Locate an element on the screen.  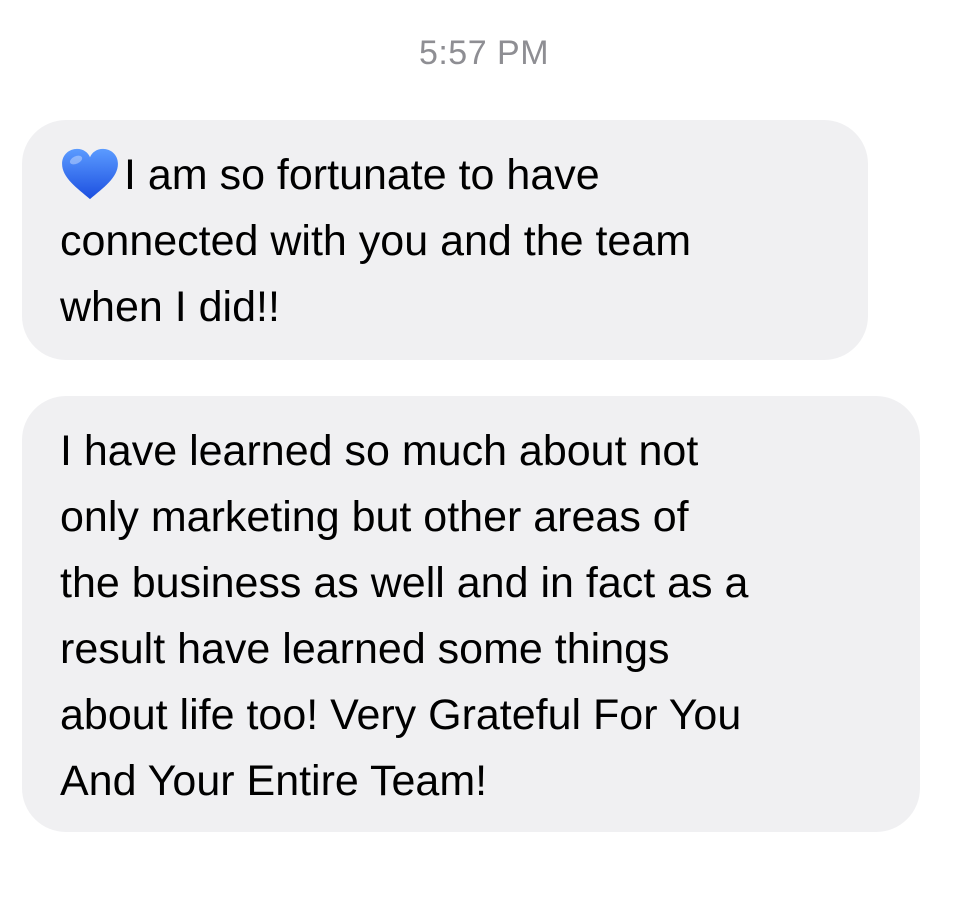
message-line: when I did!! is located at coordinates (170, 307).